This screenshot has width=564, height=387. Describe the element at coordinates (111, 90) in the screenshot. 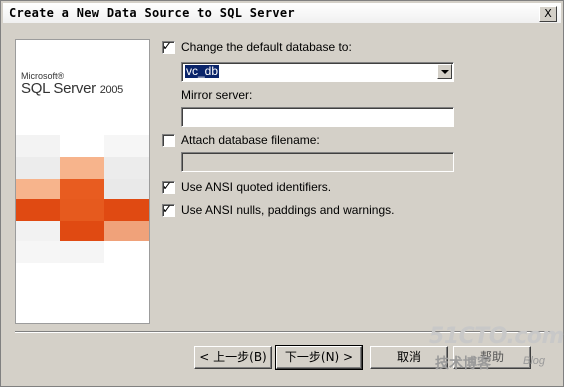

I see `brand-version: 2005` at that location.